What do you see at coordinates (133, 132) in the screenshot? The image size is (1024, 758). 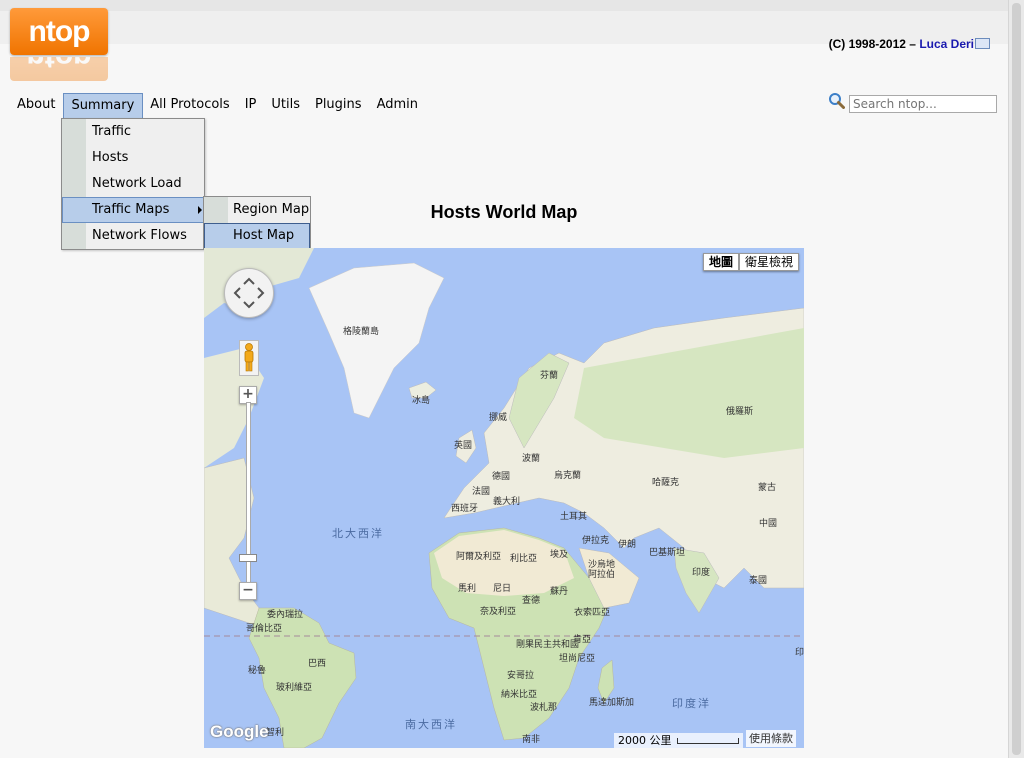 I see `dropdown-item-traffic: Traffic` at bounding box center [133, 132].